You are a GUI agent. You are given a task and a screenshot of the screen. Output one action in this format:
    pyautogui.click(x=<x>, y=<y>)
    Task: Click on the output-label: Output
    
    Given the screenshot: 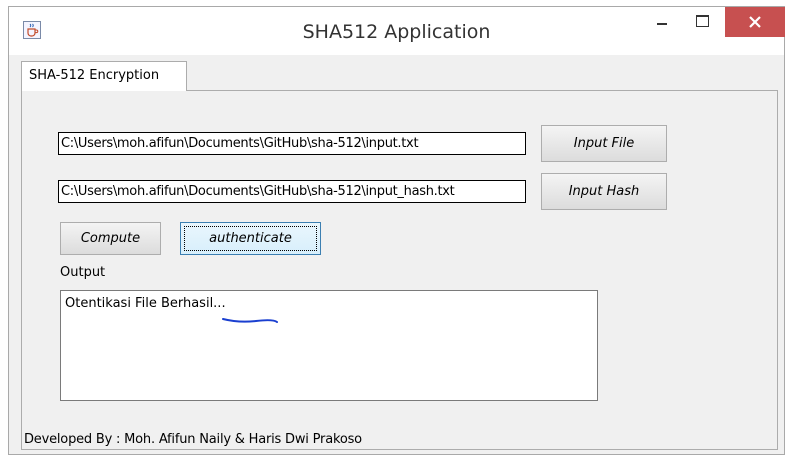 What is the action you would take?
    pyautogui.click(x=83, y=272)
    